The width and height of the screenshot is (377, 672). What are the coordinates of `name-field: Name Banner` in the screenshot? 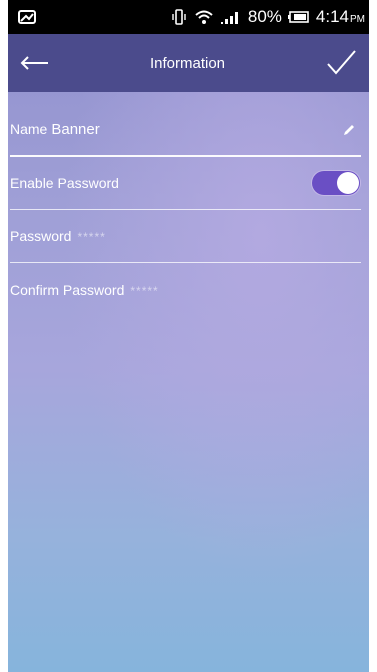 It's located at (55, 129).